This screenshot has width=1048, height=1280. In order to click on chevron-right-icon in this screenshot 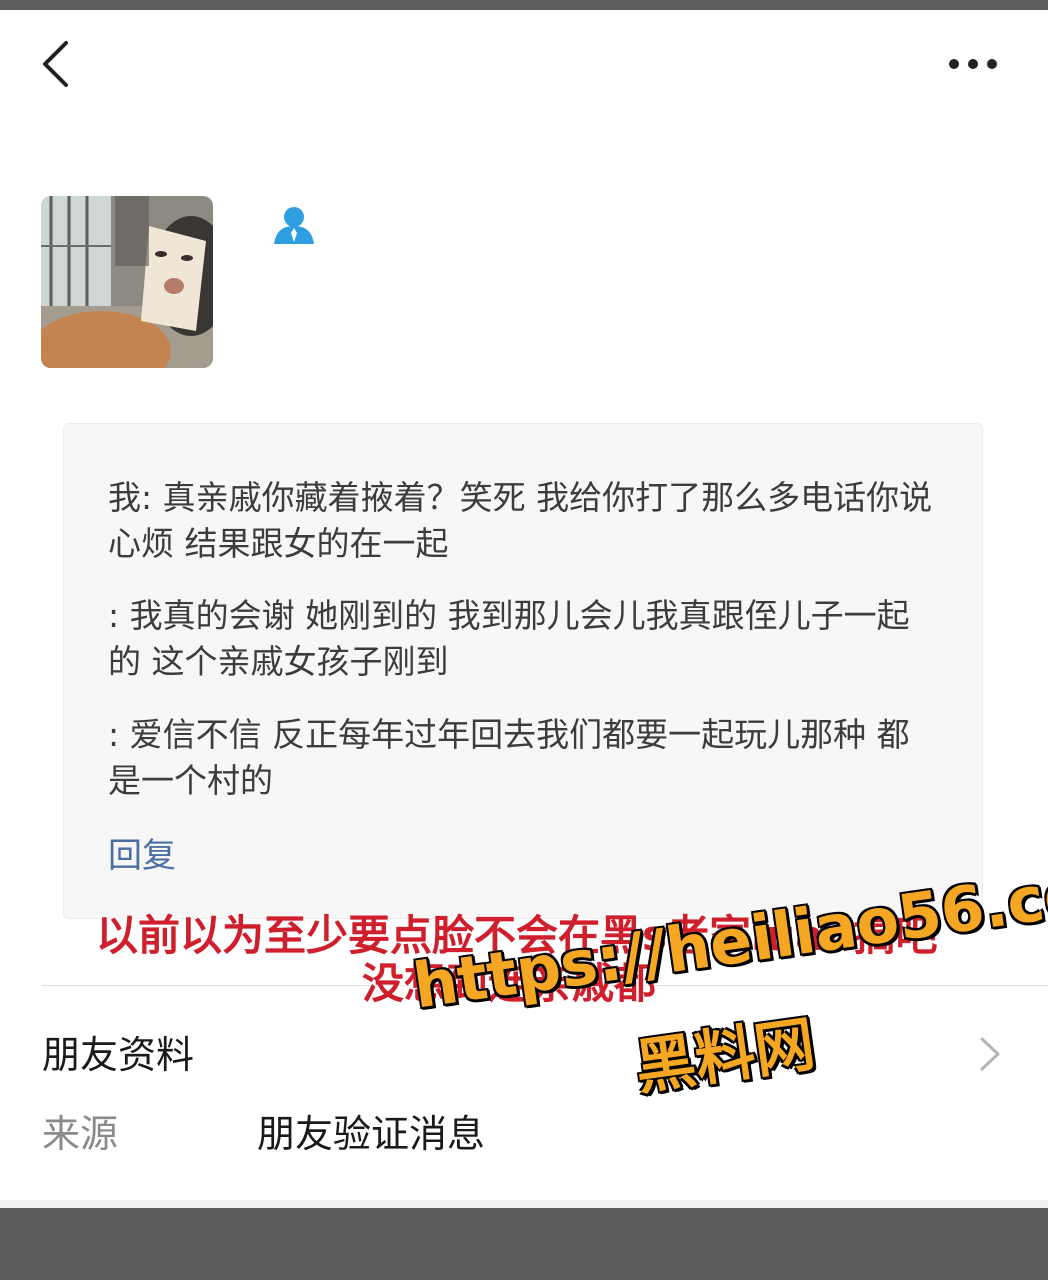, I will do `click(990, 1054)`.